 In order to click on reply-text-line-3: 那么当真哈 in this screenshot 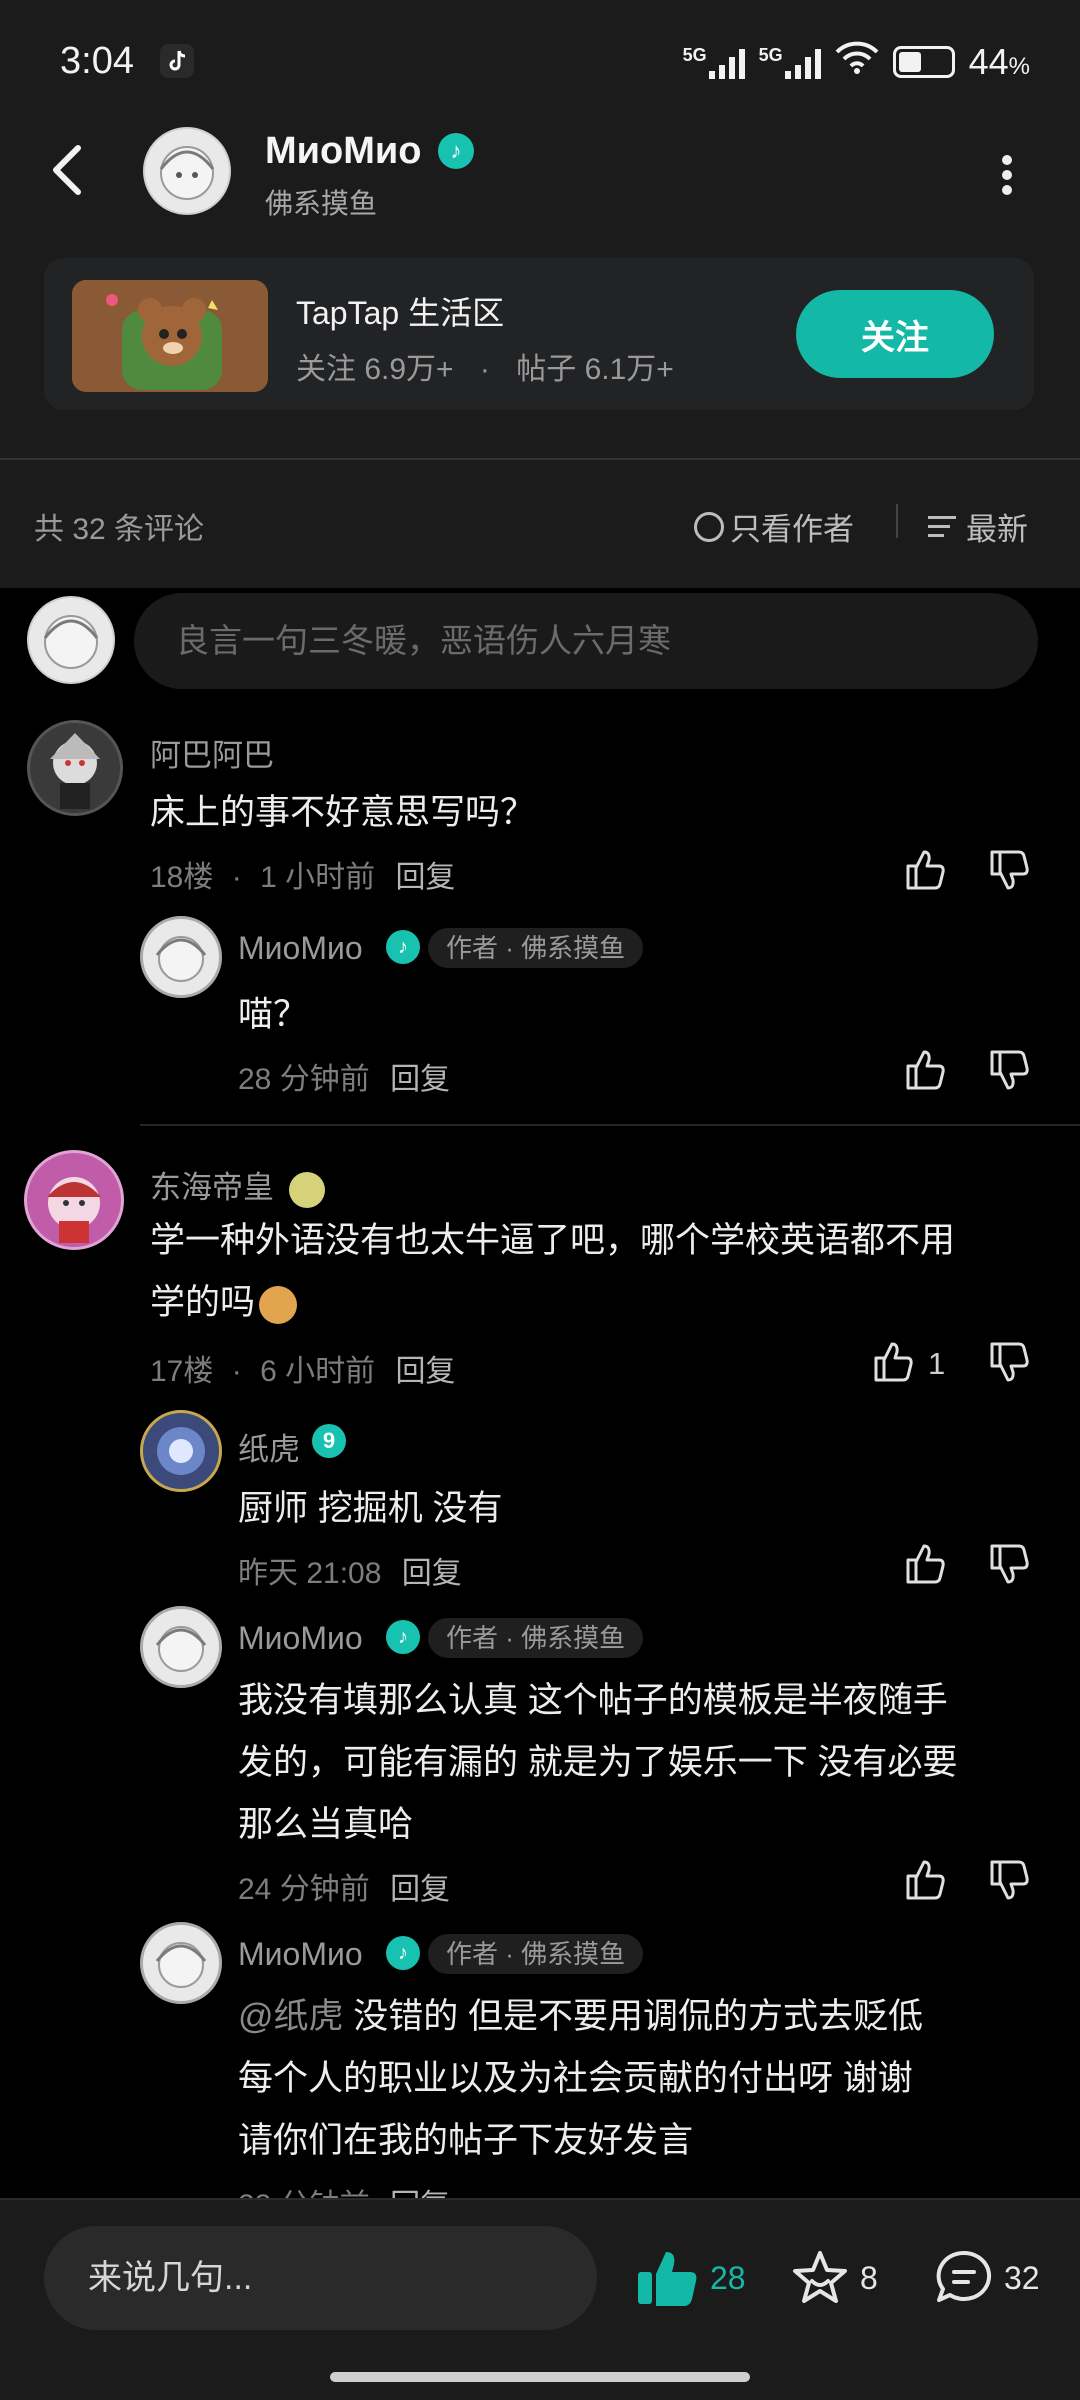, I will do `click(326, 1824)`.